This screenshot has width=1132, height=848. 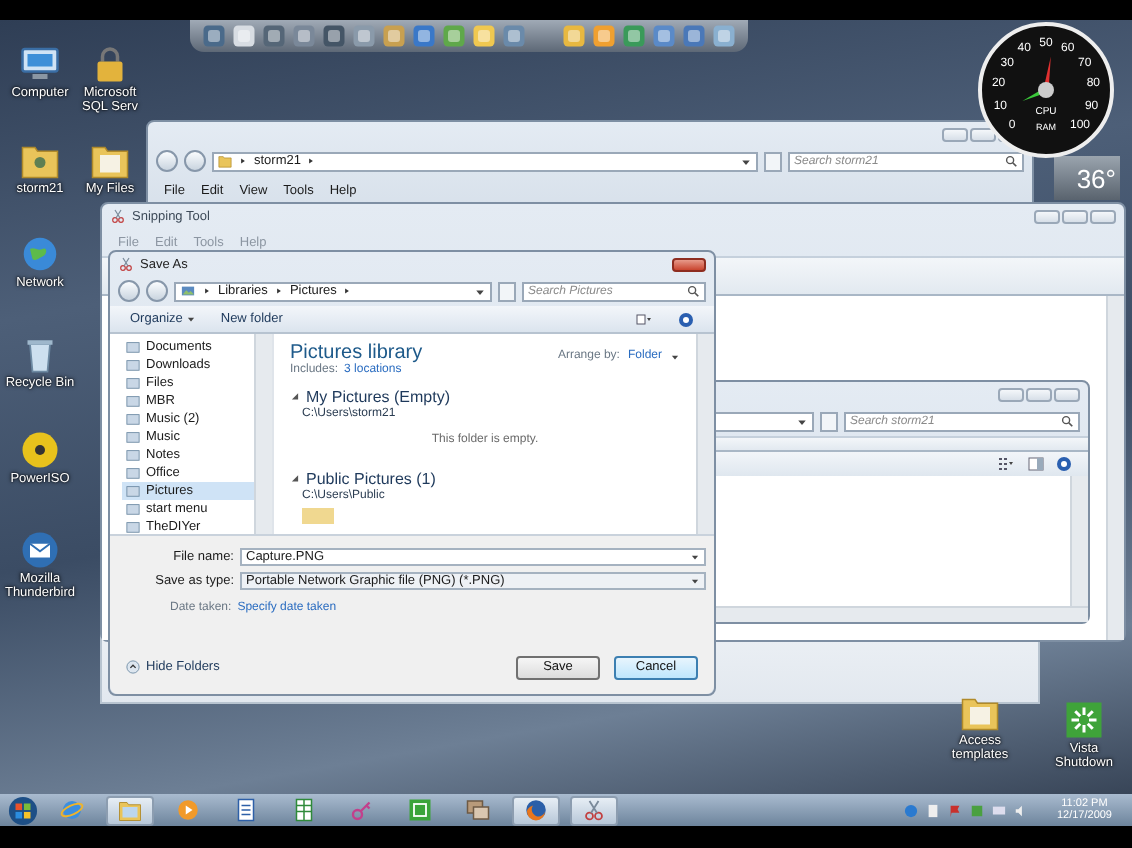 I want to click on temperature-reading: 36°, so click(x=1096, y=178).